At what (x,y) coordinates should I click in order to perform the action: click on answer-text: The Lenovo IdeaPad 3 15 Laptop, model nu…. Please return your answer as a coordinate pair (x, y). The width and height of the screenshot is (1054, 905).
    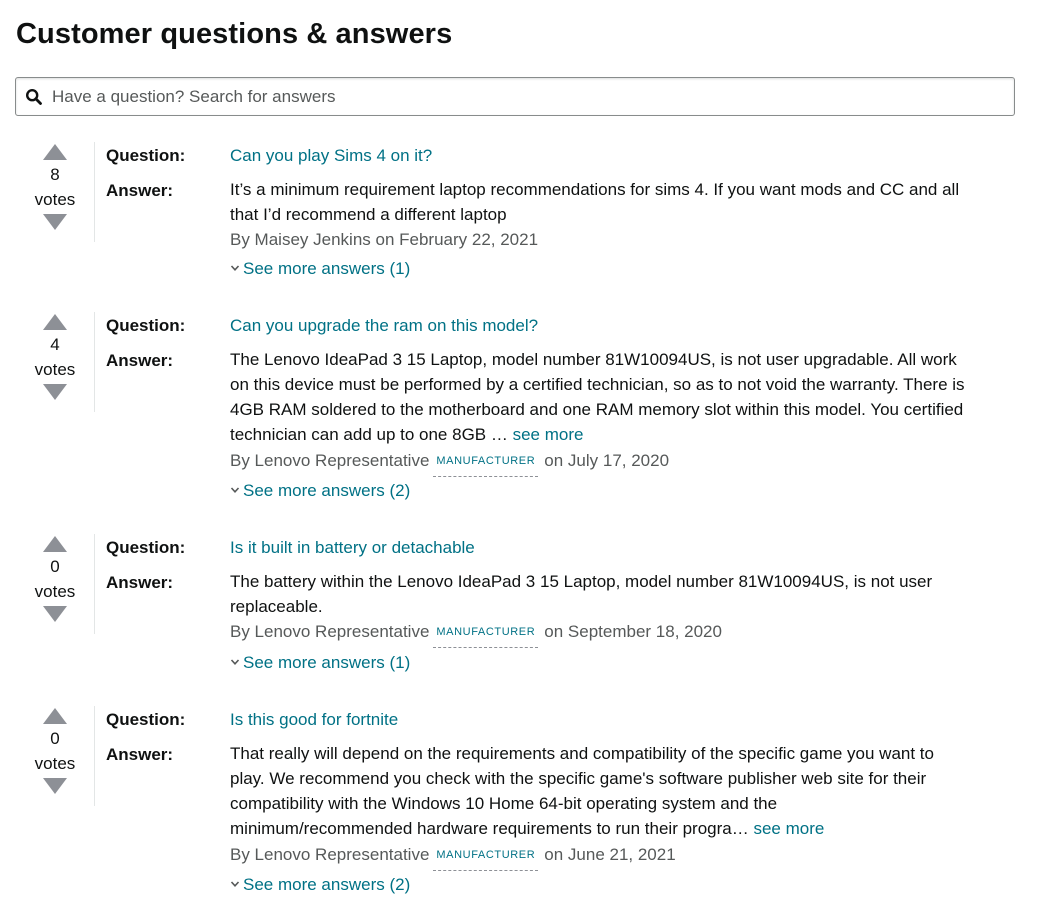
    Looking at the image, I should click on (622, 397).